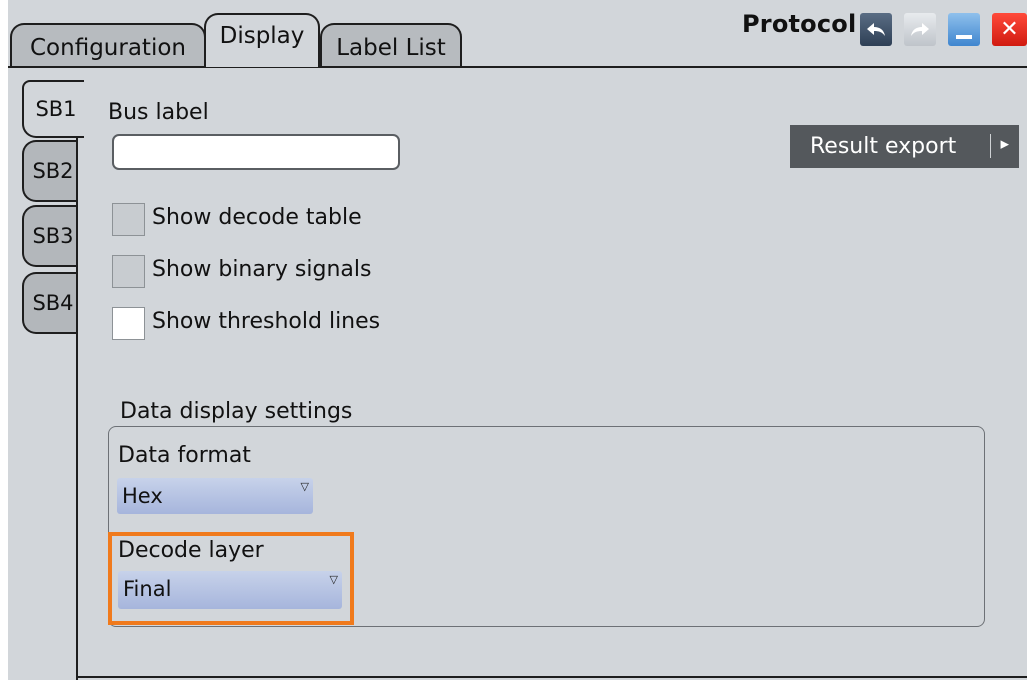 This screenshot has height=680, width=1027. I want to click on decode-layer-value: Final, so click(147, 589).